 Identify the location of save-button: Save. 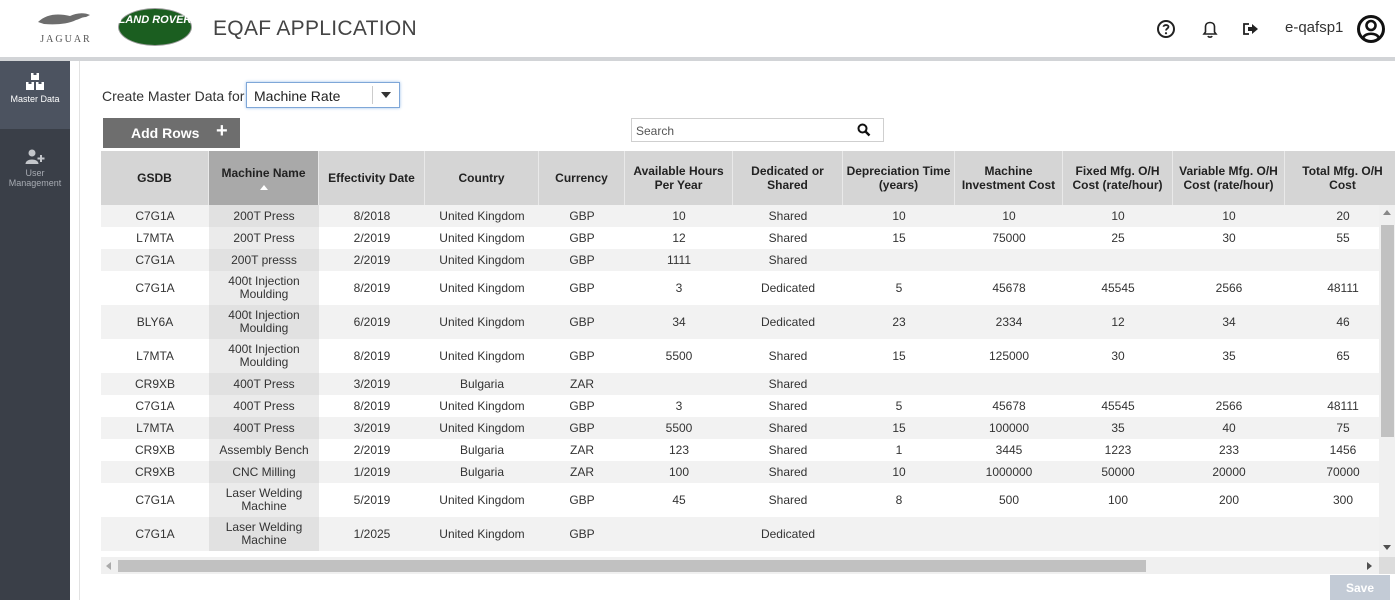
(1360, 587).